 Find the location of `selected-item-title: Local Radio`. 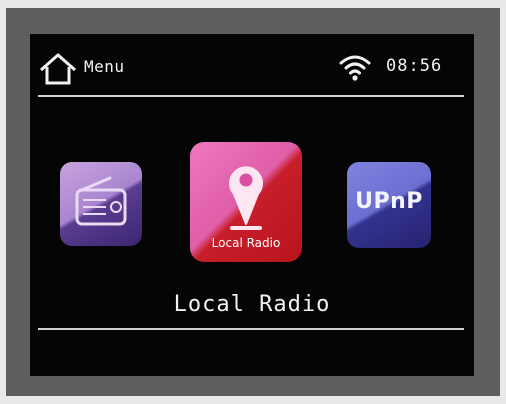

selected-item-title: Local Radio is located at coordinates (252, 304).